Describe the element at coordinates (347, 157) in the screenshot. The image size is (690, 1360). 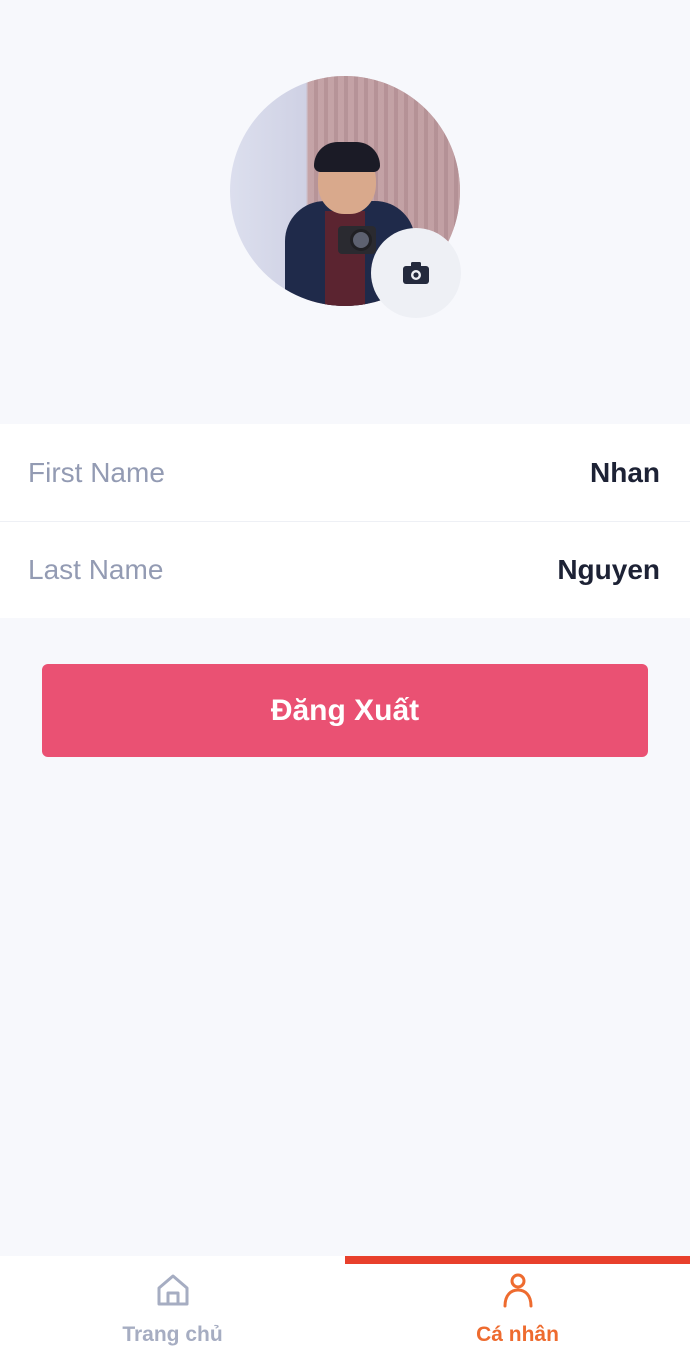
I see `avatar-person-hair` at that location.